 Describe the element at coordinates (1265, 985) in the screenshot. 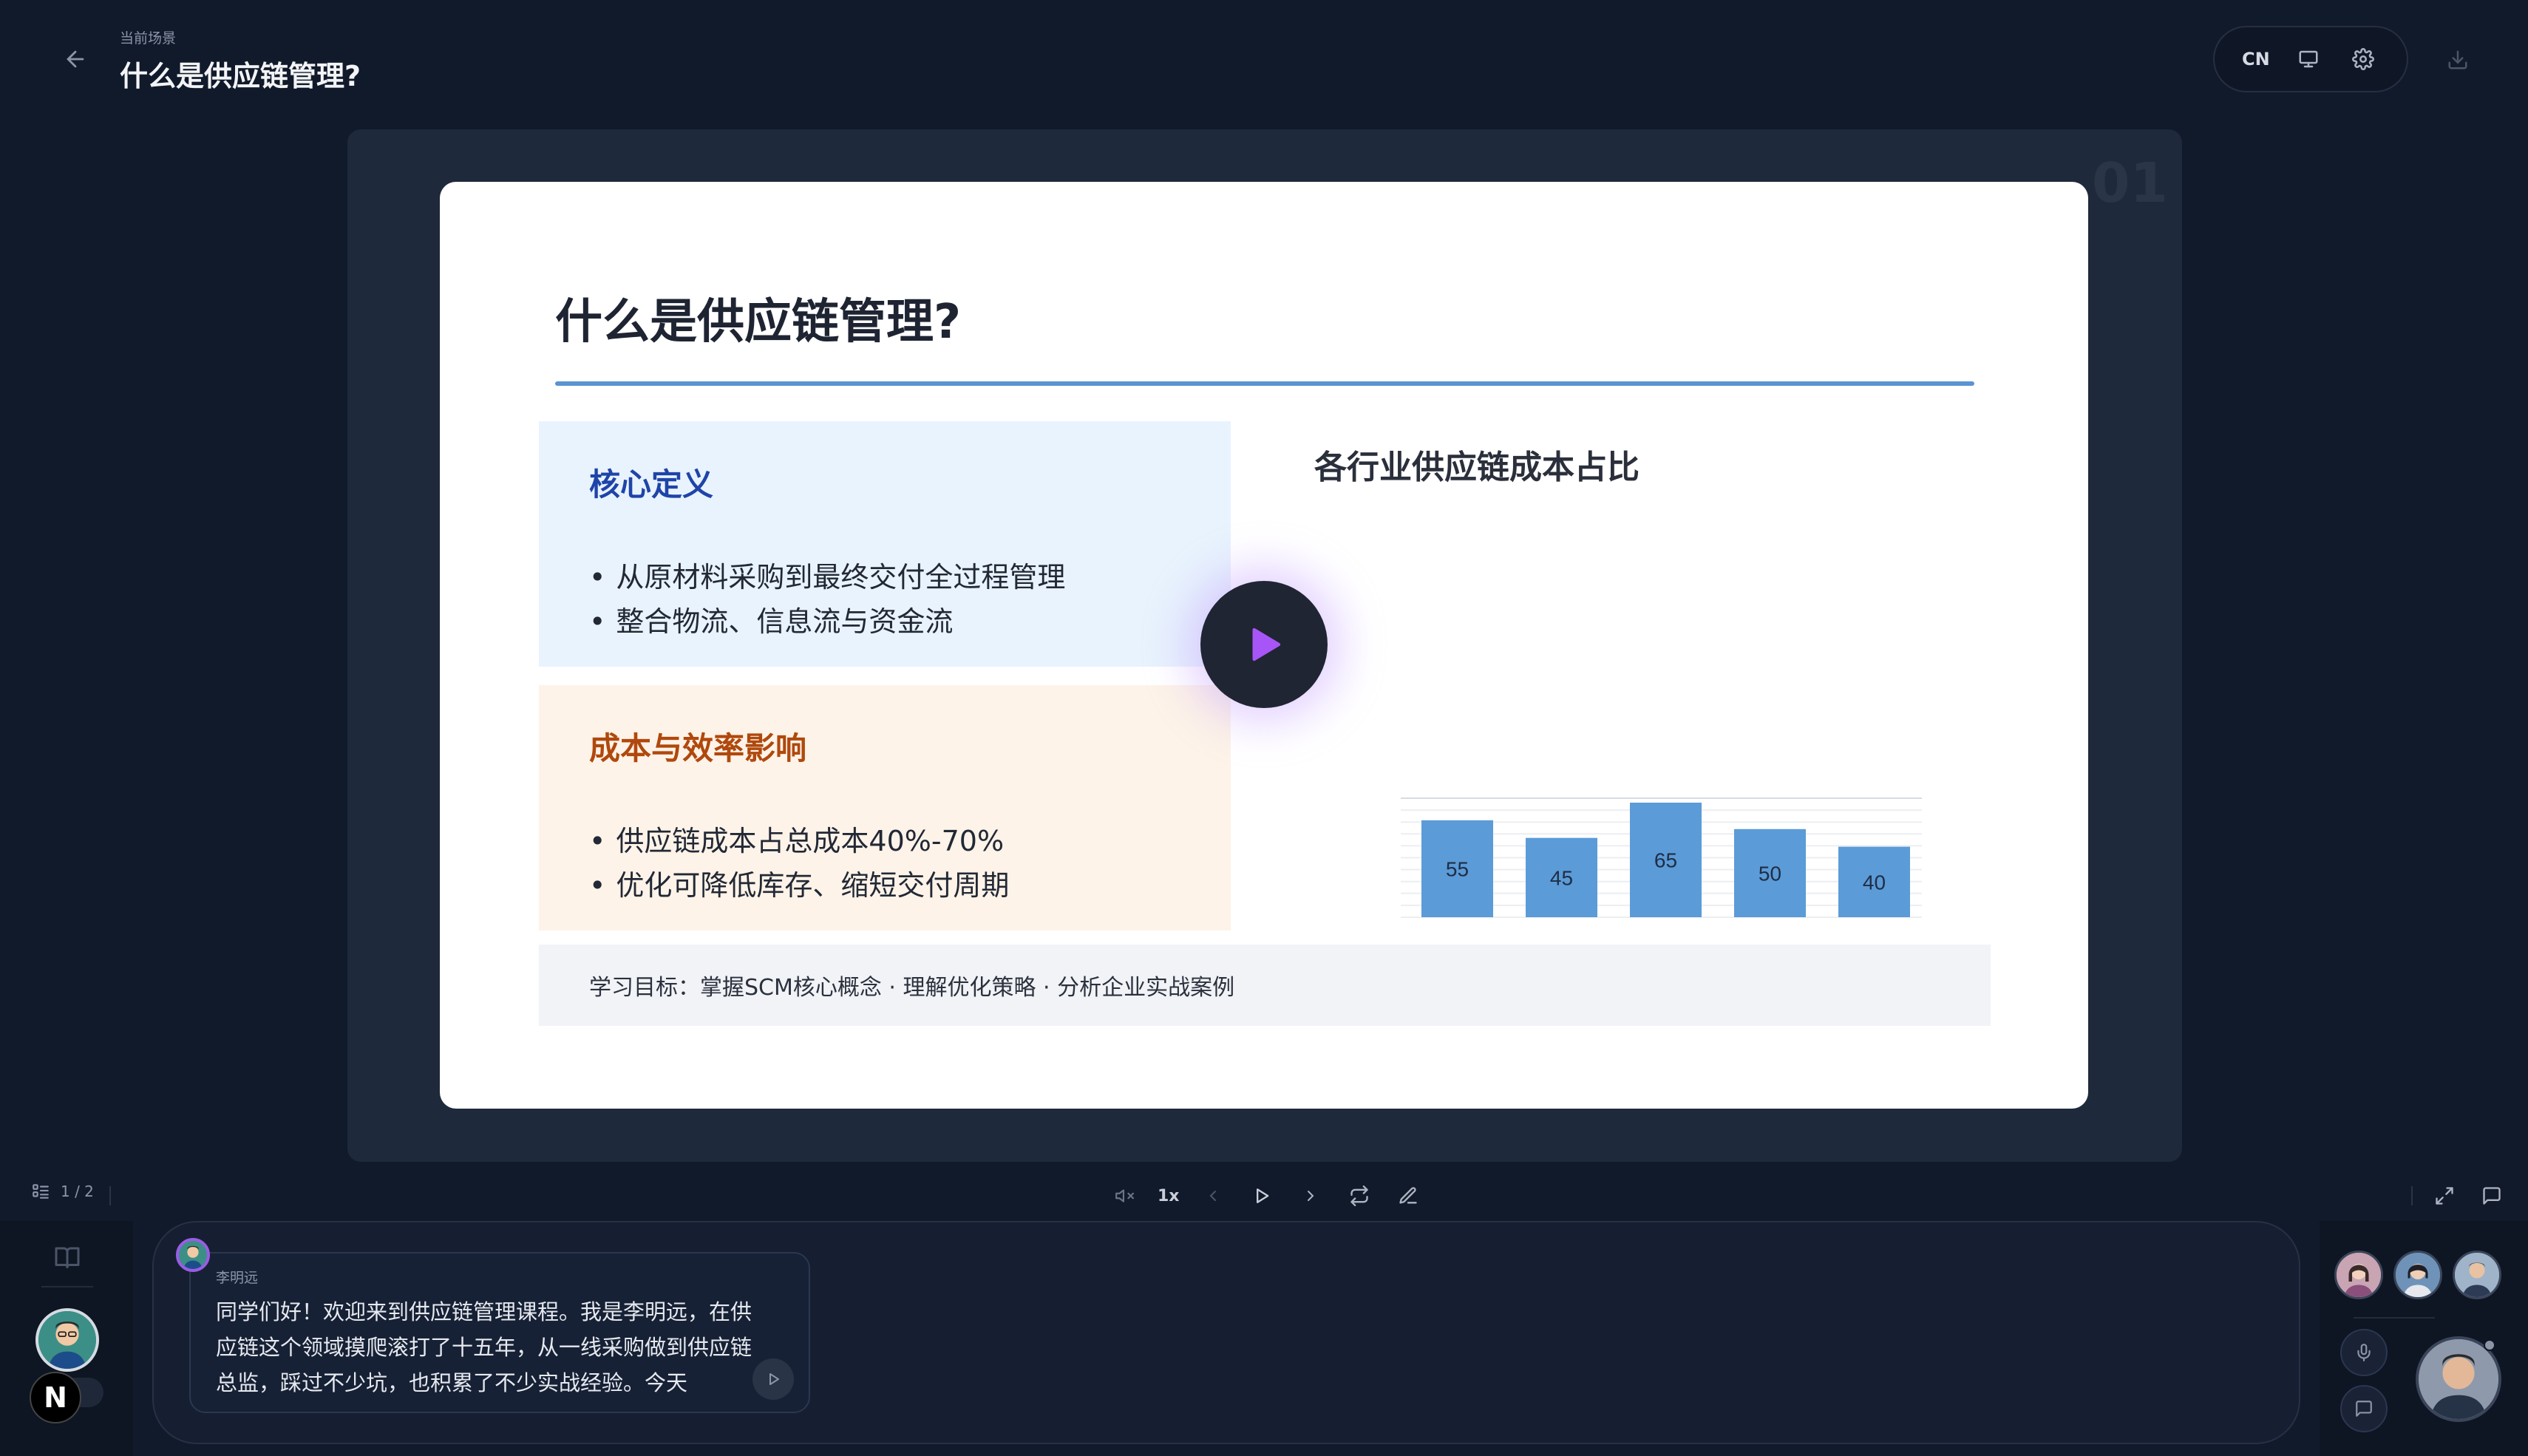

I see `learning-goal-bar: 学习目标：掌握SCM核心概念 · 理解优化策略 · 分析企业实战案例` at that location.